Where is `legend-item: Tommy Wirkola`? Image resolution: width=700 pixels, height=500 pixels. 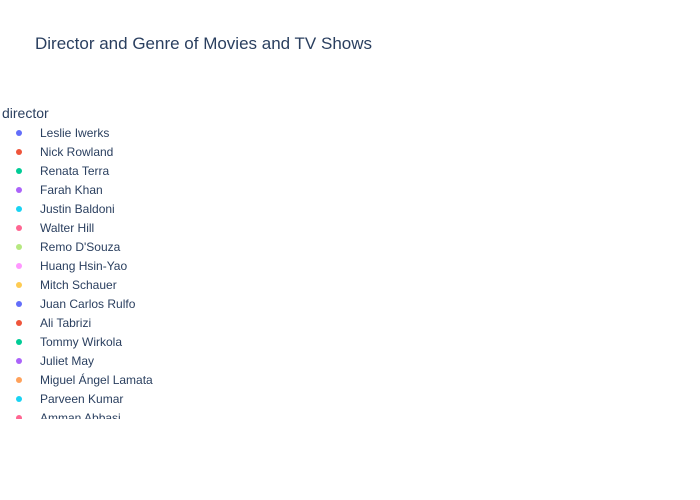
legend-item: Tommy Wirkola is located at coordinates (120, 343).